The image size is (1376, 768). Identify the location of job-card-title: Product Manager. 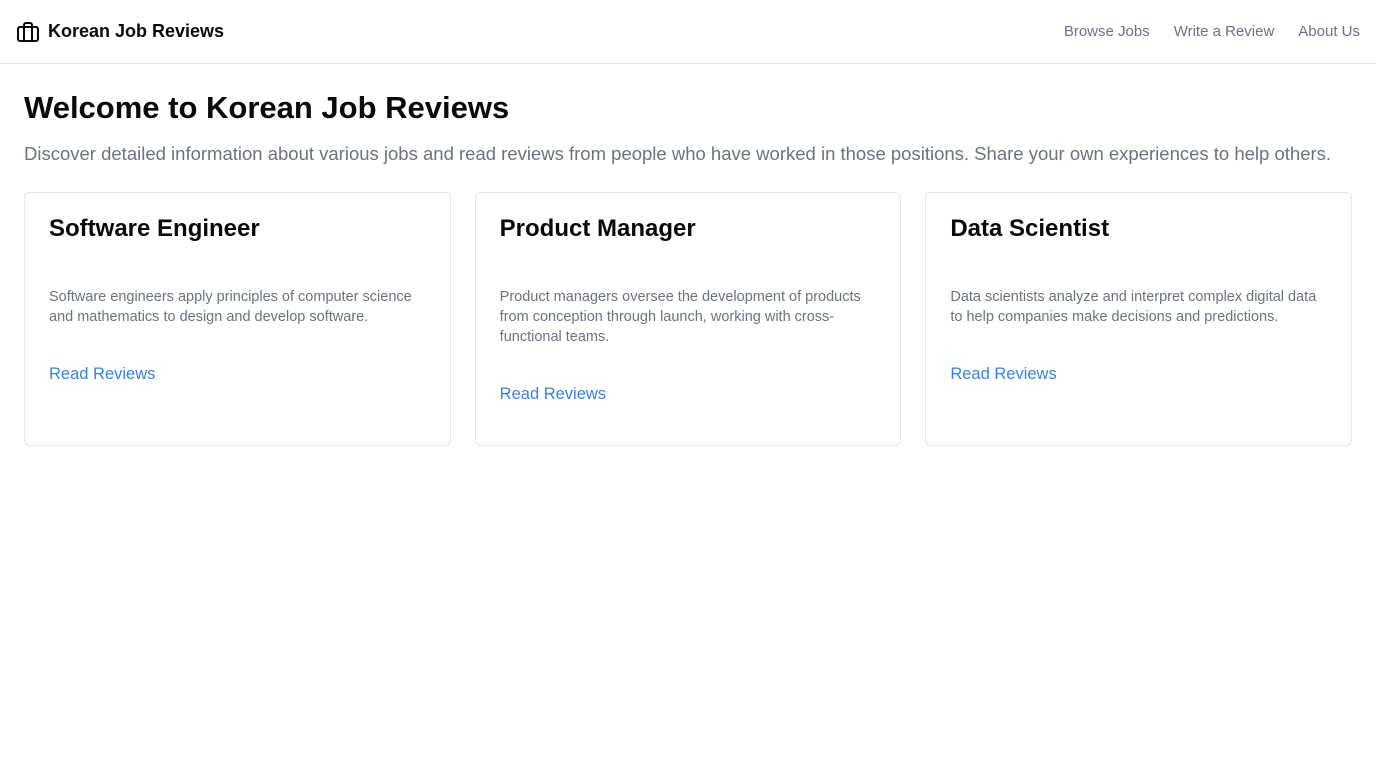
(597, 228).